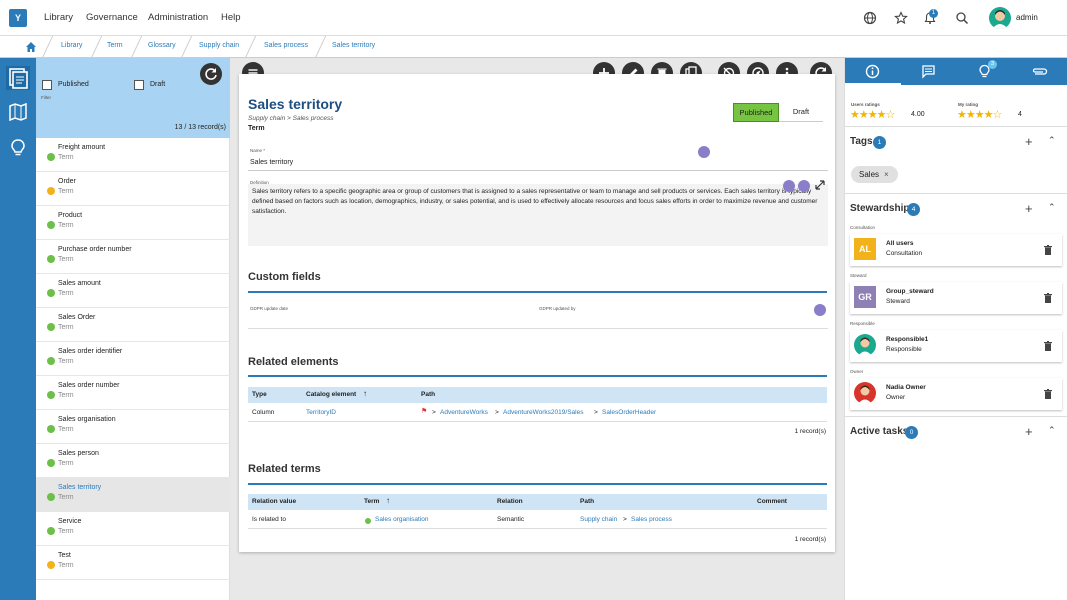  I want to click on menu-library: Library, so click(58, 17).